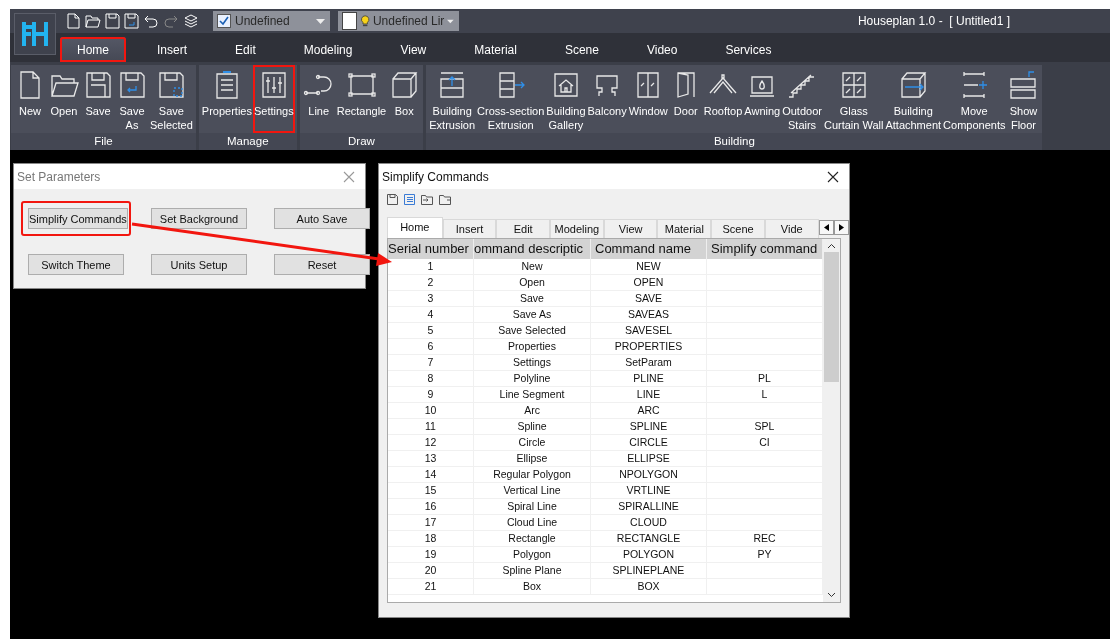 The width and height of the screenshot is (1110, 639). Describe the element at coordinates (431, 426) in the screenshot. I see `table-cell: 11` at that location.